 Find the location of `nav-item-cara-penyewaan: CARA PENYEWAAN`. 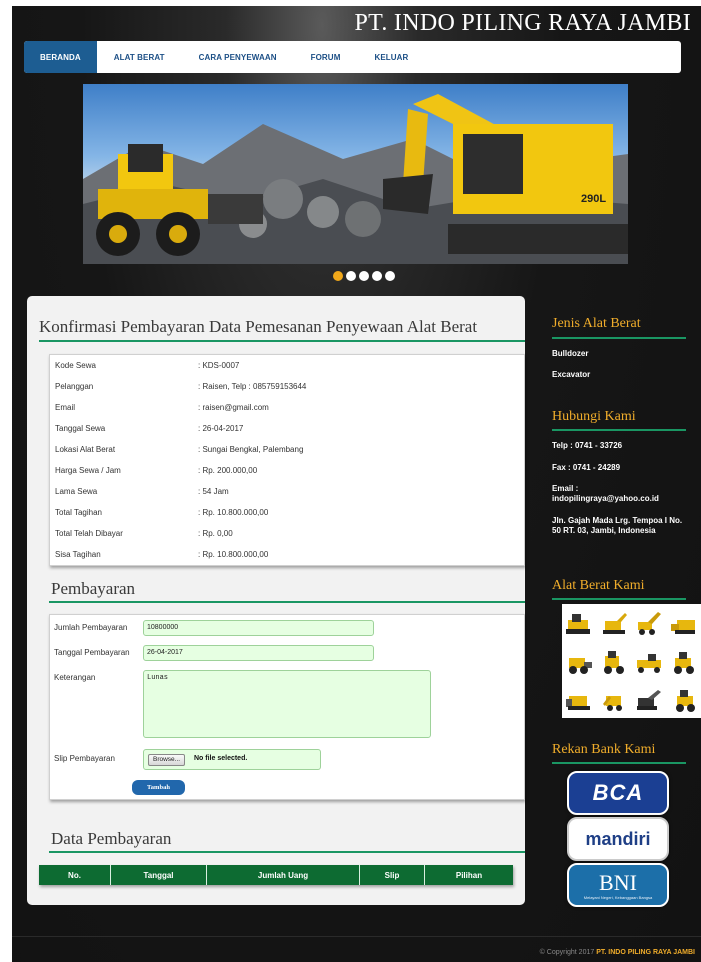

nav-item-cara-penyewaan: CARA PENYEWAAN is located at coordinates (238, 57).